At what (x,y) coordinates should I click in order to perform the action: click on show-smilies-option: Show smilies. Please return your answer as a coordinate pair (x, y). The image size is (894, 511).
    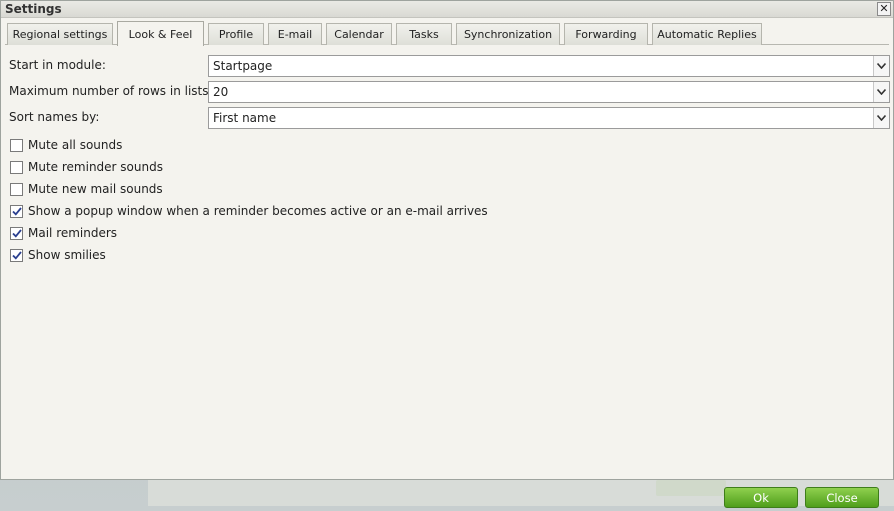
    Looking at the image, I should click on (58, 255).